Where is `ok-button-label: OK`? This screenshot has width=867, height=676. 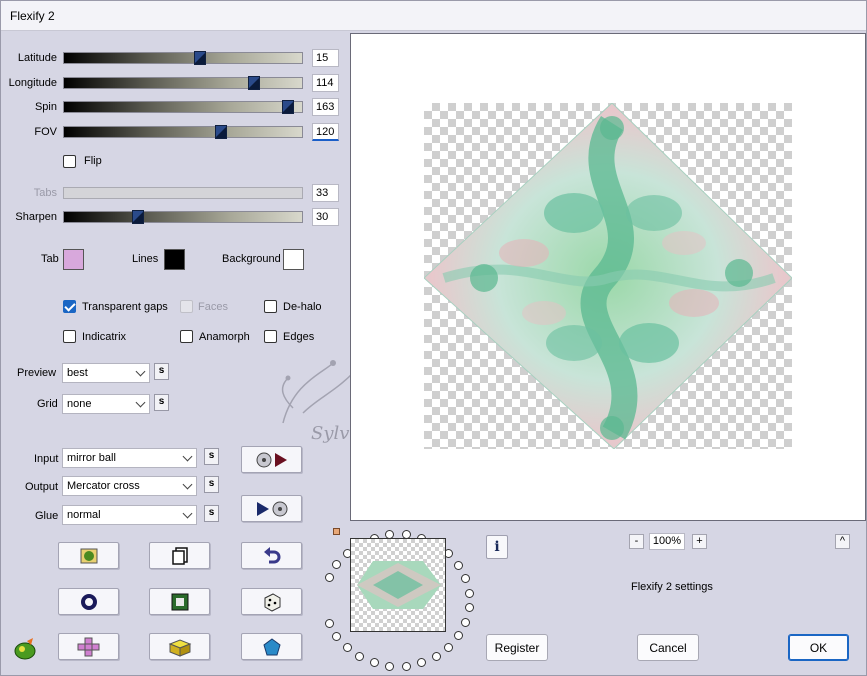 ok-button-label: OK is located at coordinates (818, 647).